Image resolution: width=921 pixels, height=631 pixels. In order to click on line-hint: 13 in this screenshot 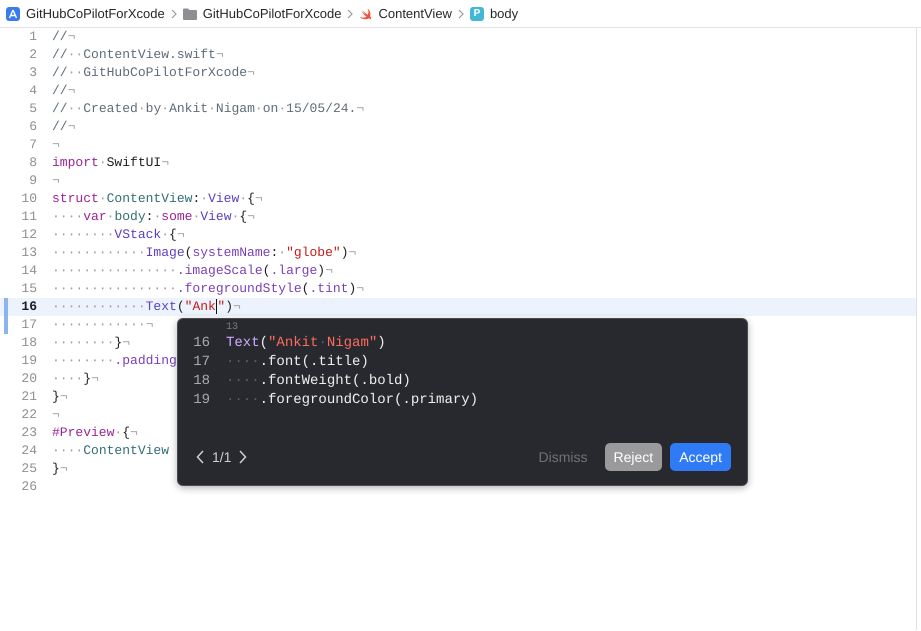, I will do `click(233, 328)`.